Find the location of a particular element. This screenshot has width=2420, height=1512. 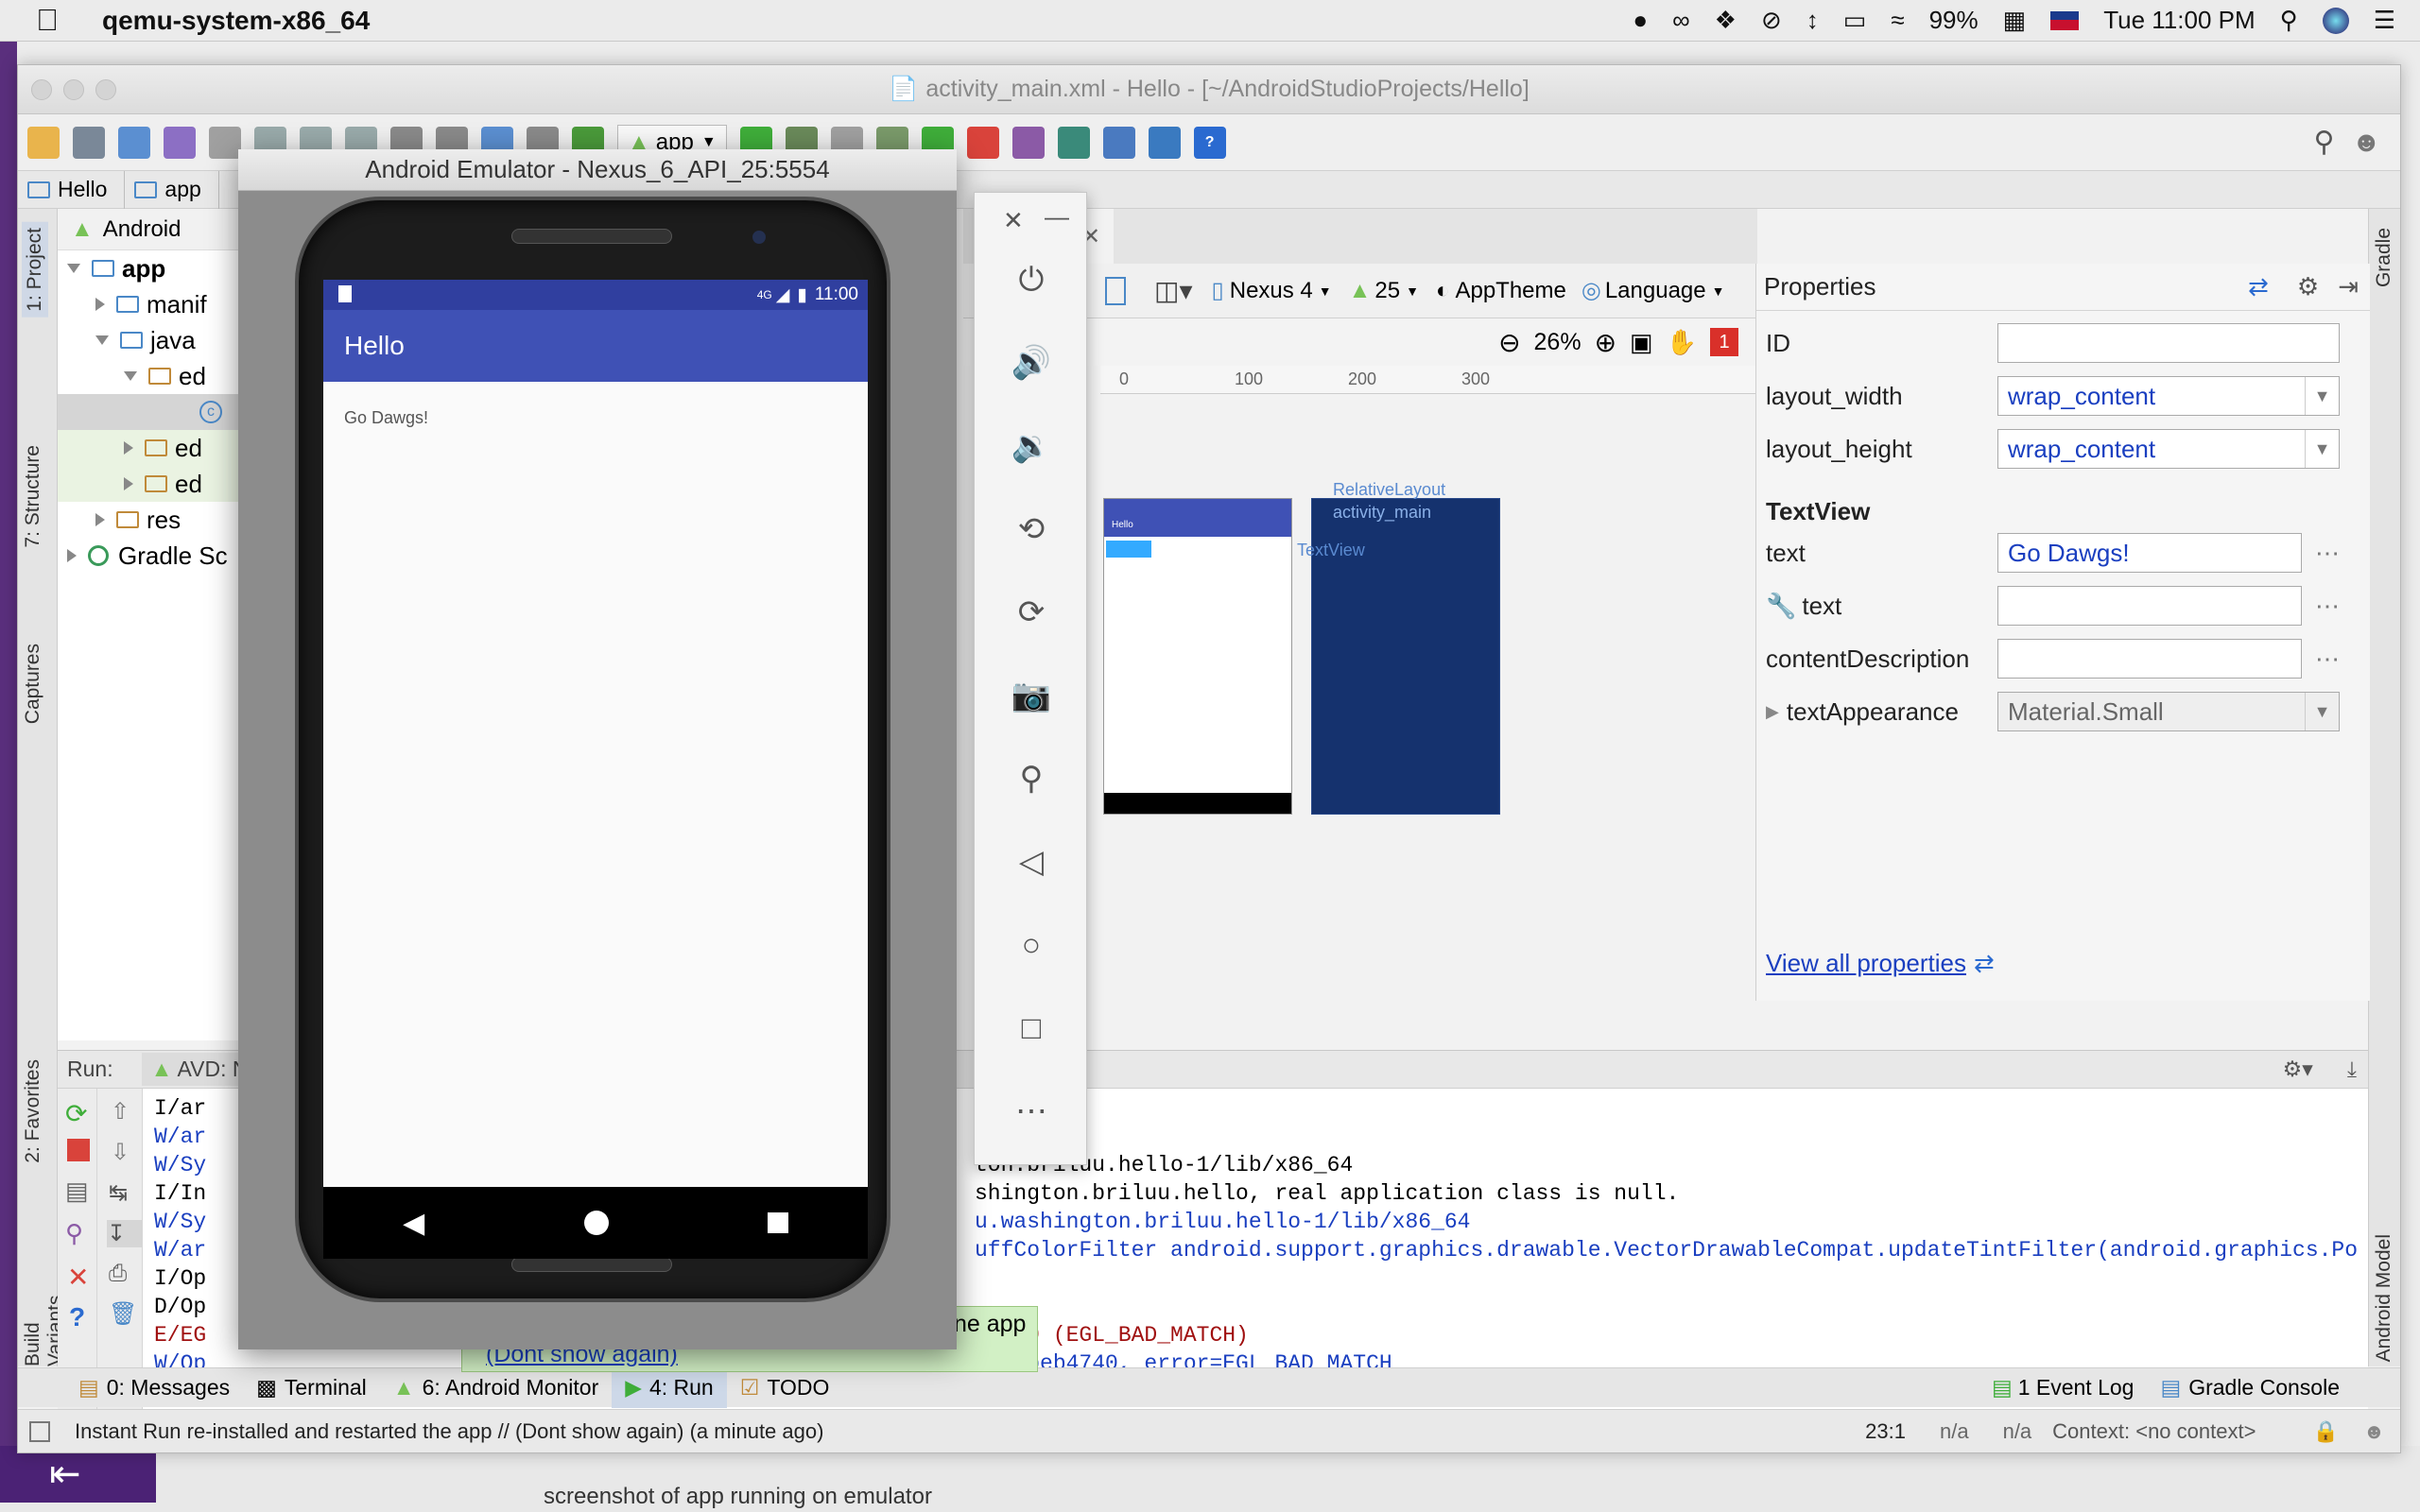

rerun-icon: ⟳ is located at coordinates (80, 1113).